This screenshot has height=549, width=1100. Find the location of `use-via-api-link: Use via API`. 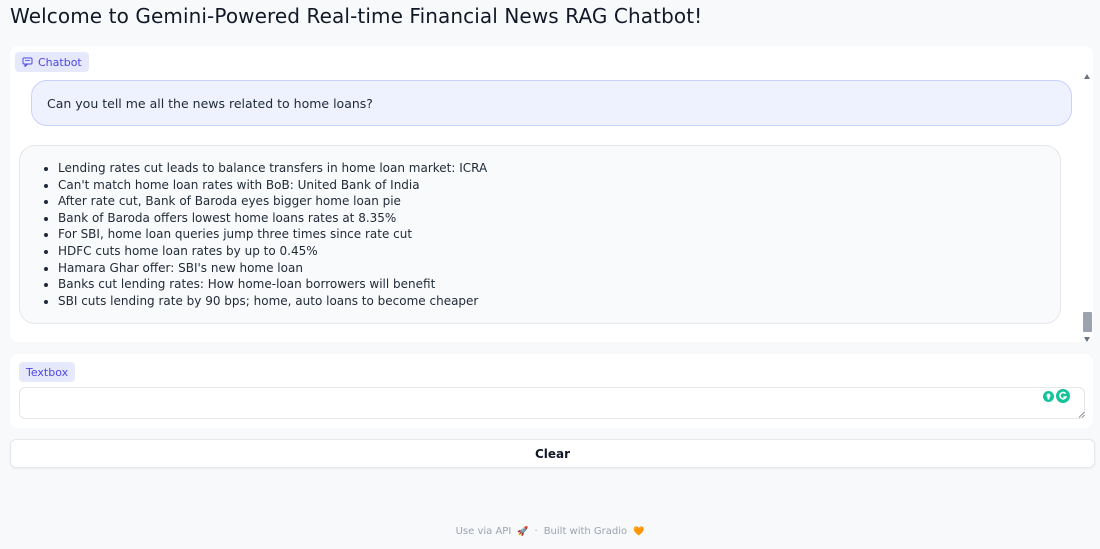

use-via-api-link: Use via API is located at coordinates (484, 531).